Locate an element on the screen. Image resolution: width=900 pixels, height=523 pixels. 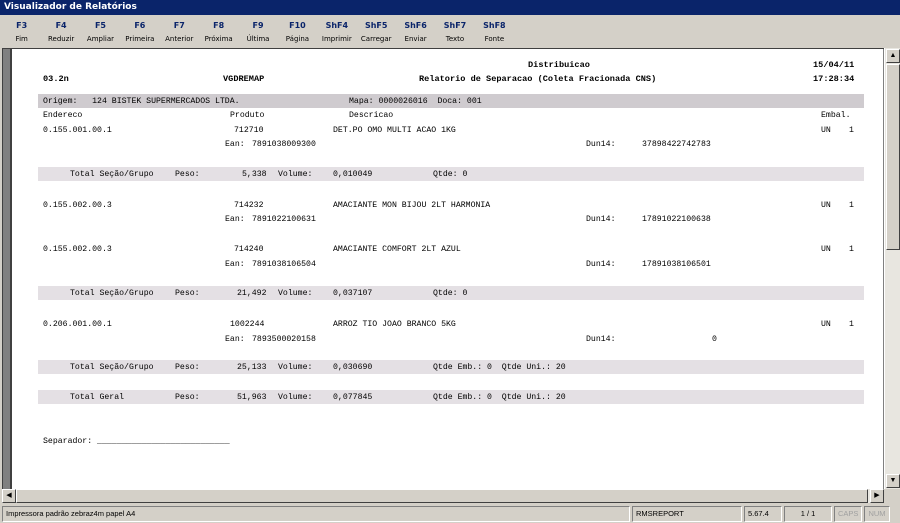
arrow-left-icon: ◀ is located at coordinates (9, 496).